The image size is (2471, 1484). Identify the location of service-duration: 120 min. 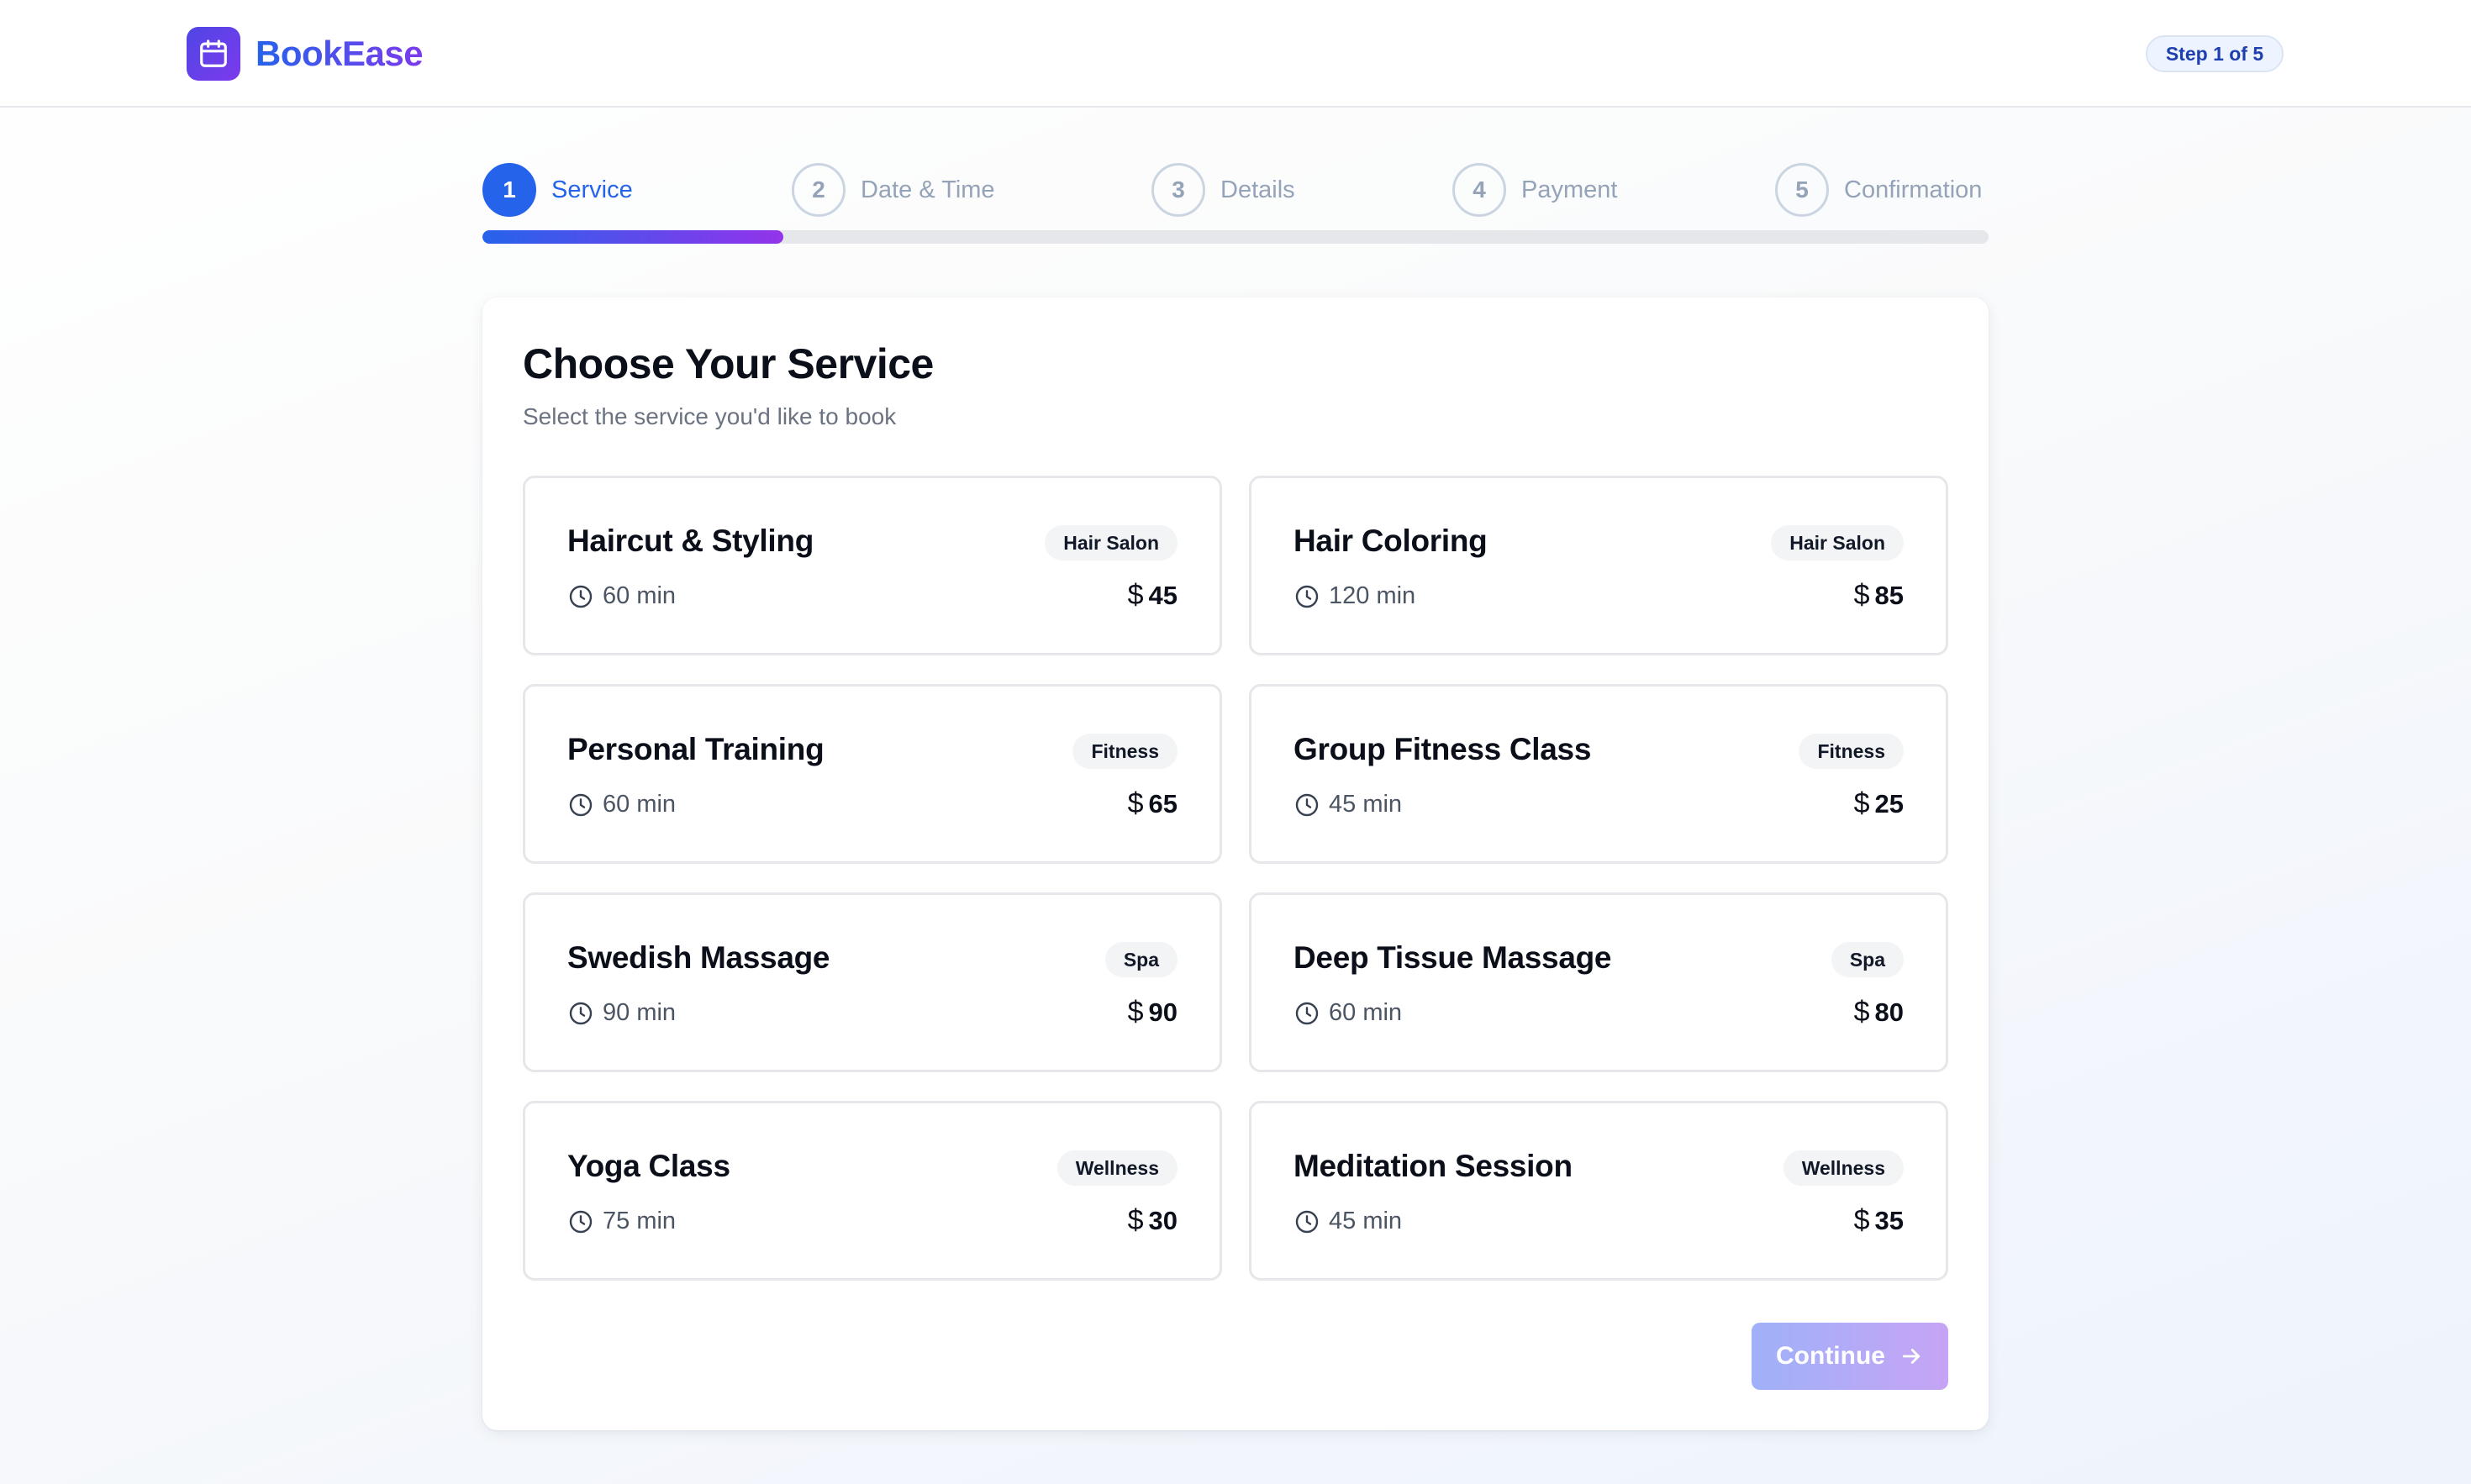
(1354, 596).